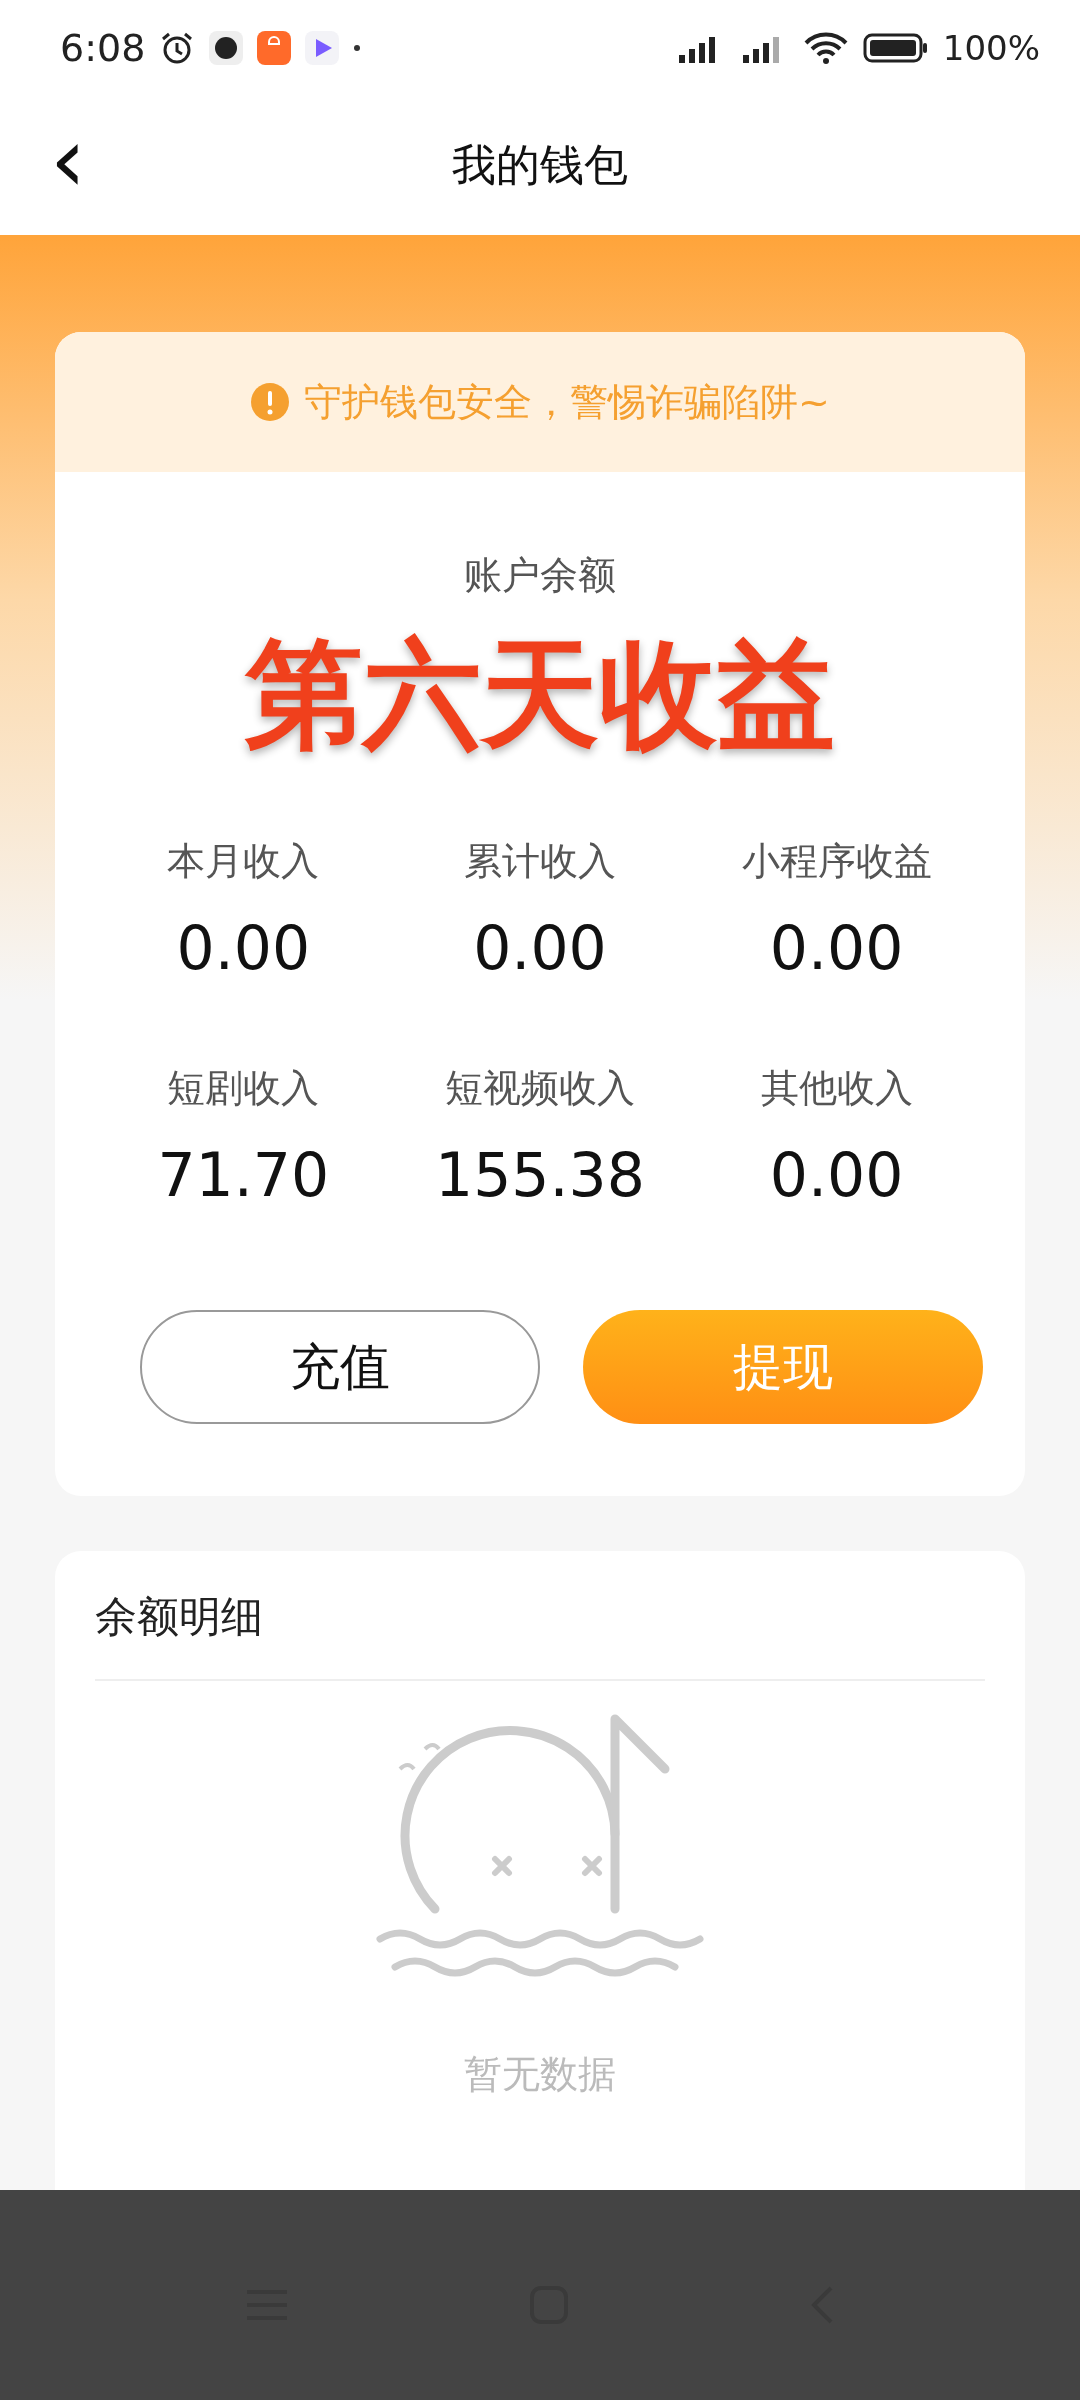 The image size is (1080, 2400). Describe the element at coordinates (243, 1088) in the screenshot. I see `stat-label: 短剧收入` at that location.